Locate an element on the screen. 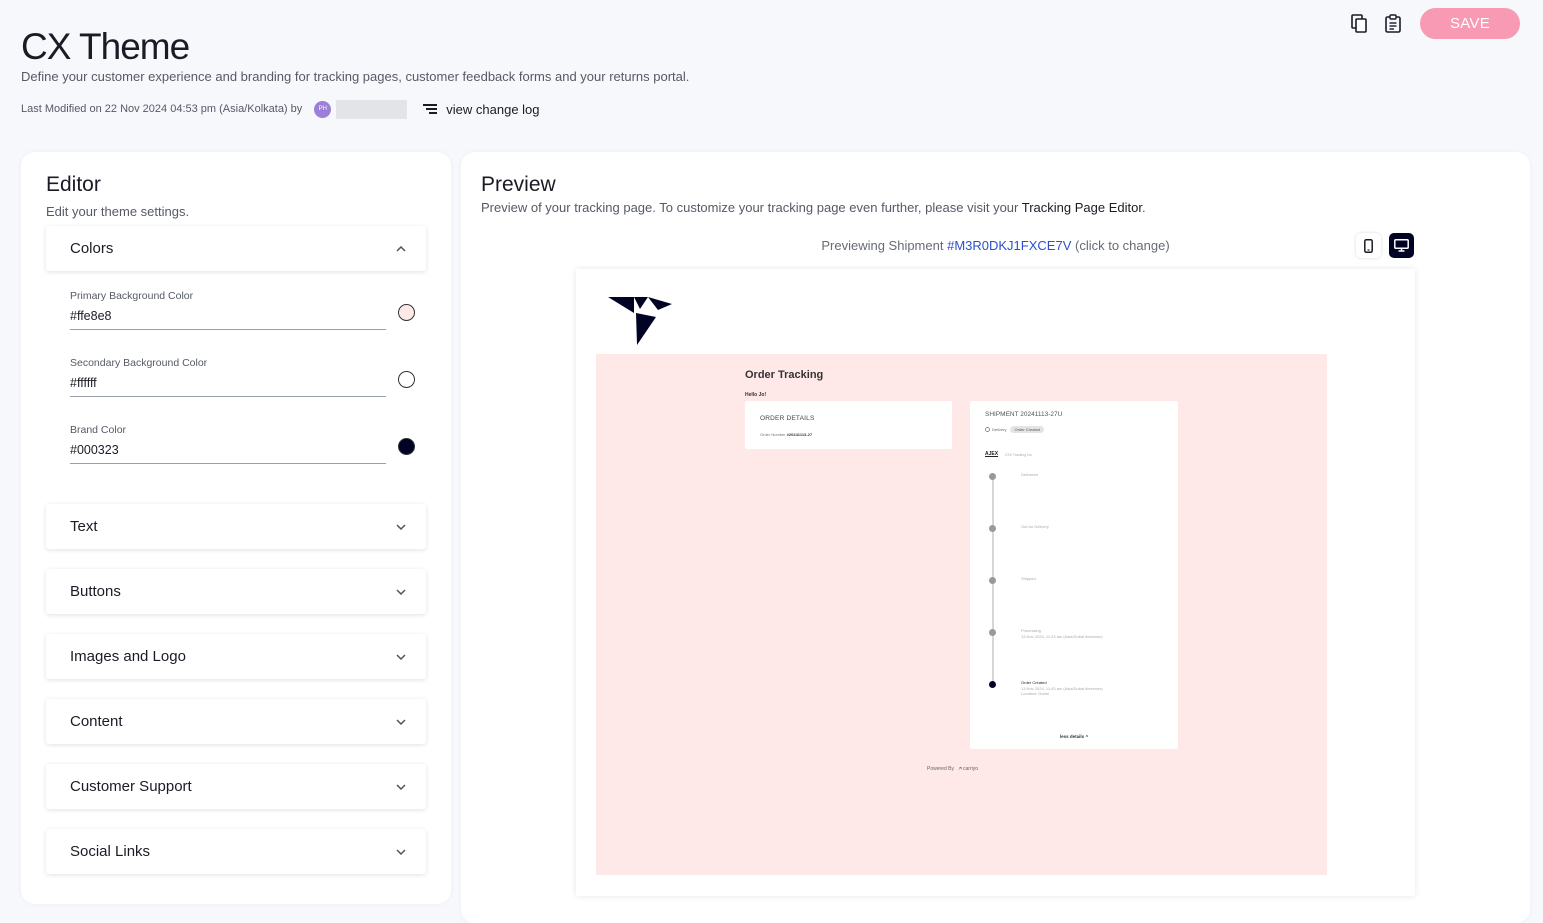 Image resolution: width=1543 pixels, height=923 pixels. carriyo-logo-icon: 🡥 is located at coordinates (960, 769).